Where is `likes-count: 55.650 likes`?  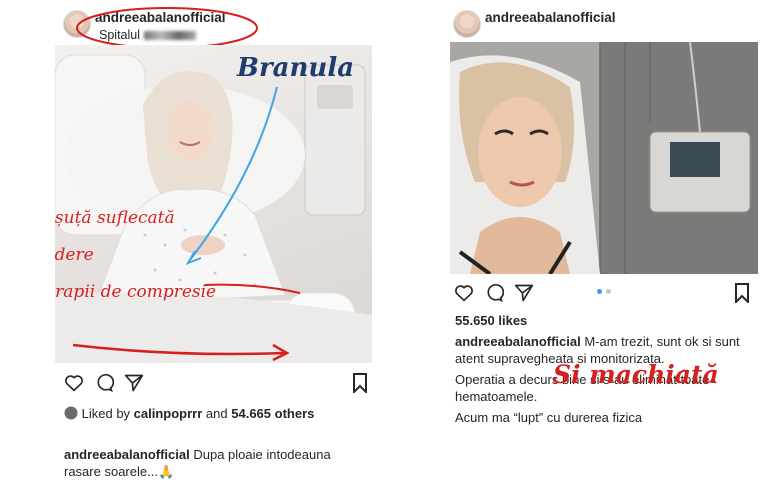 likes-count: 55.650 likes is located at coordinates (491, 320).